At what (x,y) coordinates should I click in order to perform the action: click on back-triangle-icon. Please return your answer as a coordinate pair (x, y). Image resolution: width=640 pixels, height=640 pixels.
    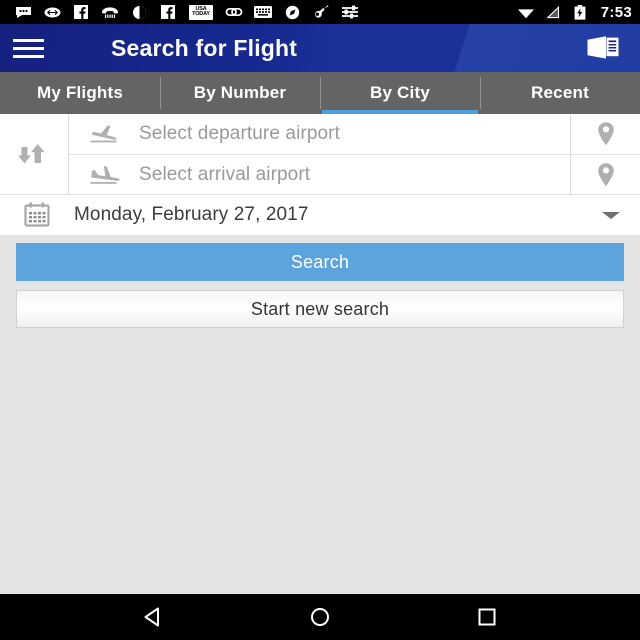
    Looking at the image, I should click on (152, 617).